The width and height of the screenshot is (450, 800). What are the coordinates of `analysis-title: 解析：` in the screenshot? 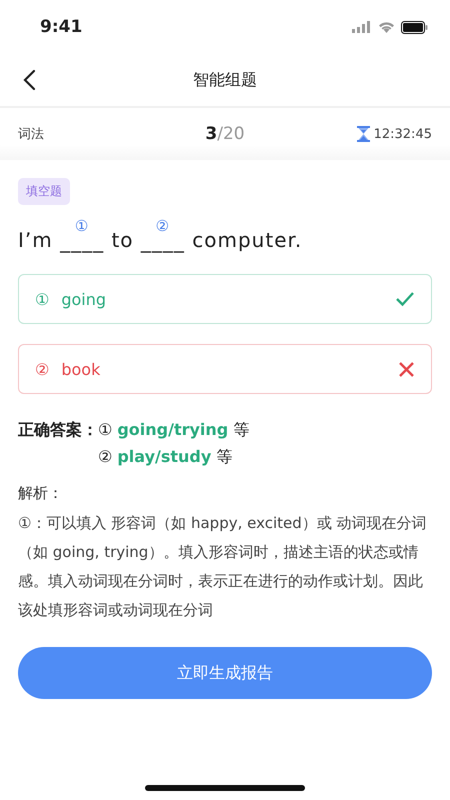 It's located at (41, 493).